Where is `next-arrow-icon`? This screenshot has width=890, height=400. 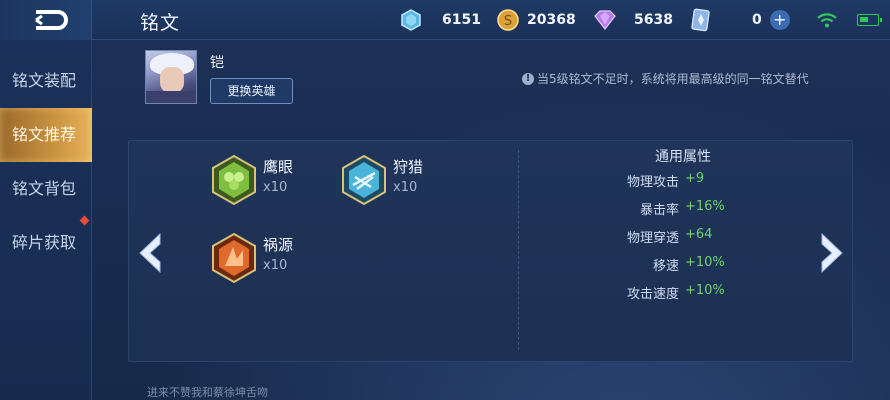 next-arrow-icon is located at coordinates (832, 253).